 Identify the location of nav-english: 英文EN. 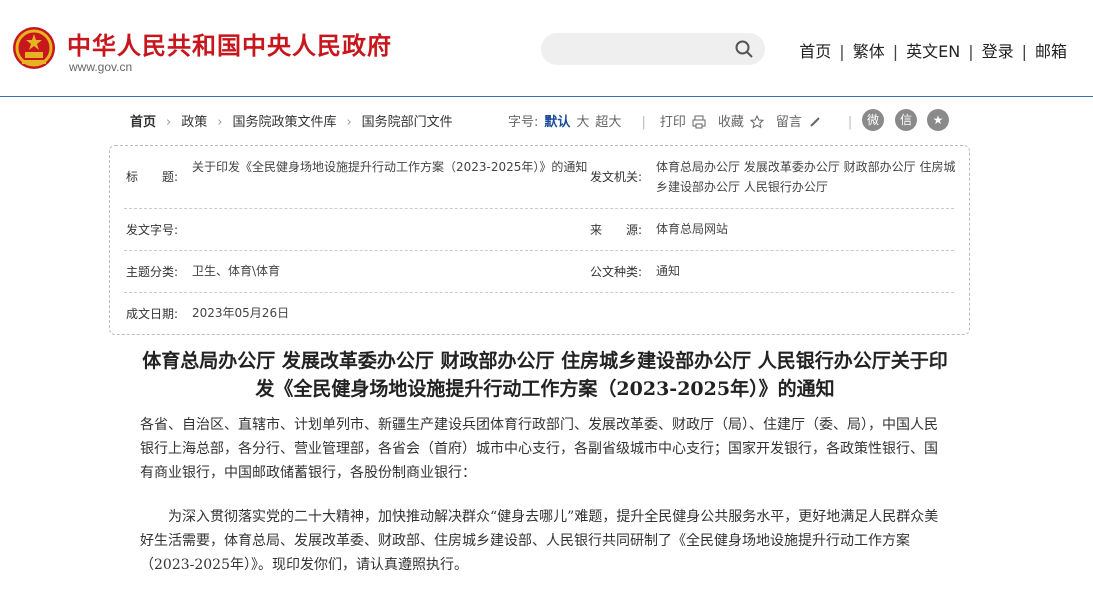
(933, 51).